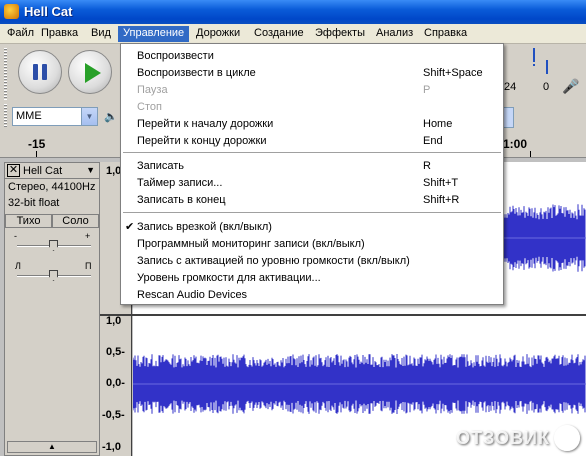 The image size is (586, 456). Describe the element at coordinates (5, 116) in the screenshot. I see `device-toolbar-grip` at that location.